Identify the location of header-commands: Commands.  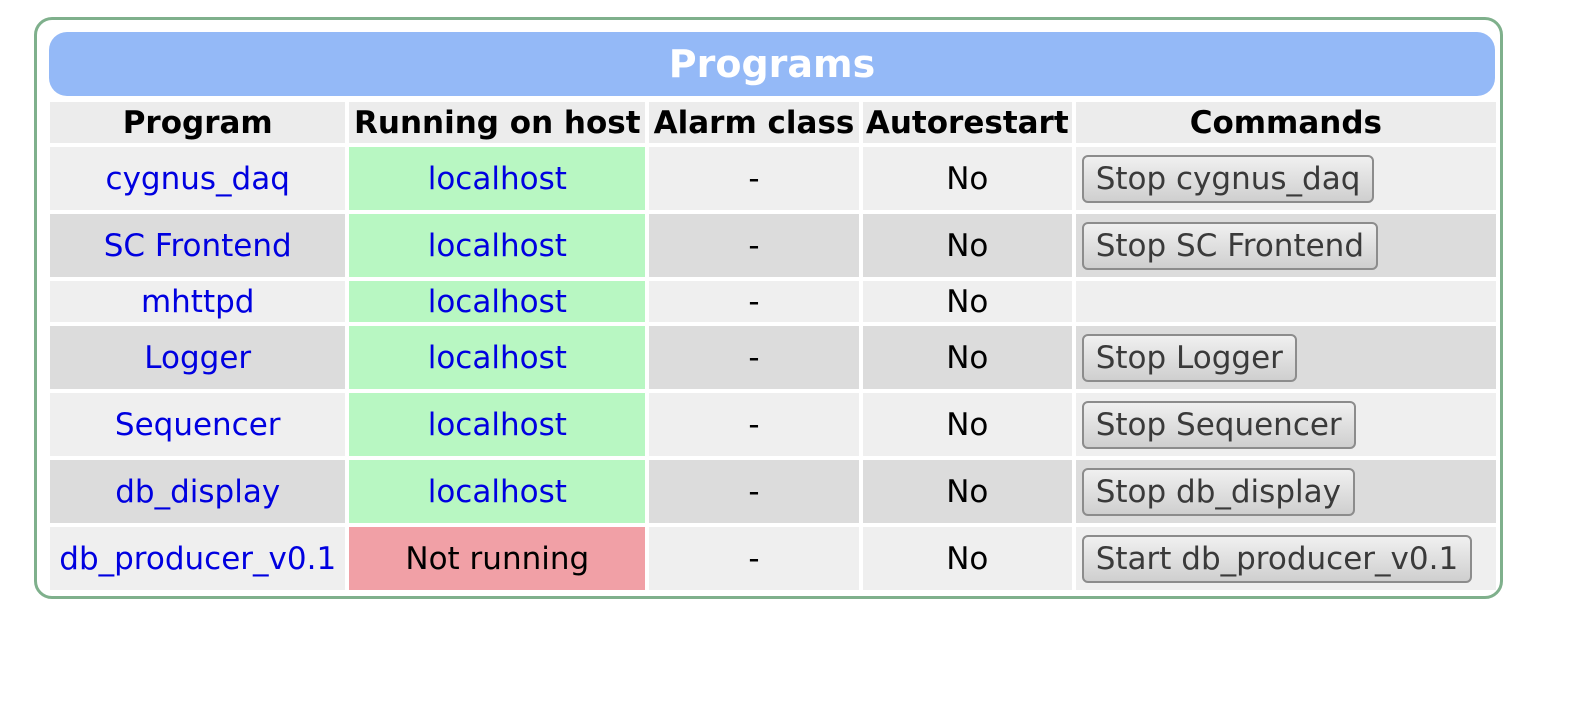
(1285, 122).